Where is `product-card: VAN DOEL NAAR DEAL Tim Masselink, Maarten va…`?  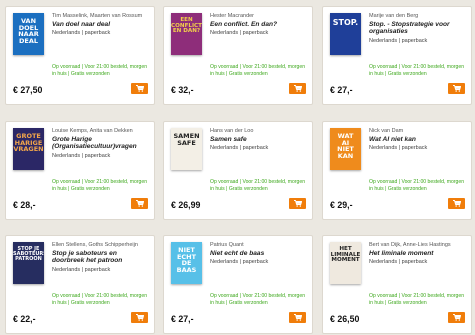
product-card: VAN DOEL NAAR DEAL Tim Masselink, Maarten va… is located at coordinates (80, 55).